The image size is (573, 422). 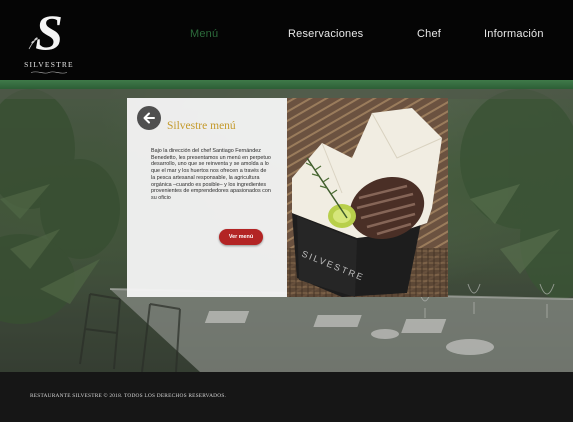 What do you see at coordinates (286, 84) in the screenshot?
I see `header-accent-band` at bounding box center [286, 84].